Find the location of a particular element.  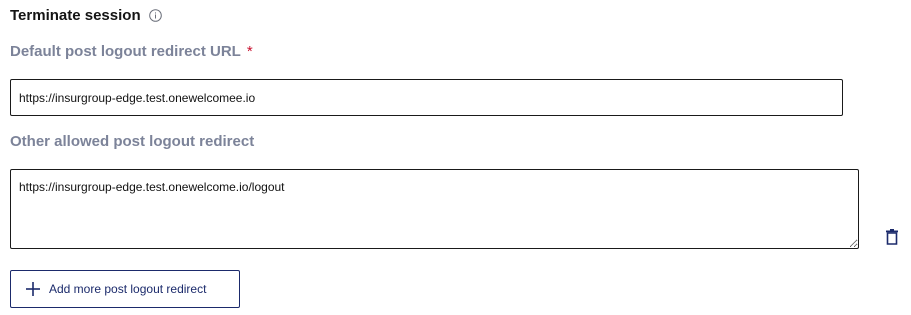

add-redirect-button: Add more post logout redirect is located at coordinates (125, 289).